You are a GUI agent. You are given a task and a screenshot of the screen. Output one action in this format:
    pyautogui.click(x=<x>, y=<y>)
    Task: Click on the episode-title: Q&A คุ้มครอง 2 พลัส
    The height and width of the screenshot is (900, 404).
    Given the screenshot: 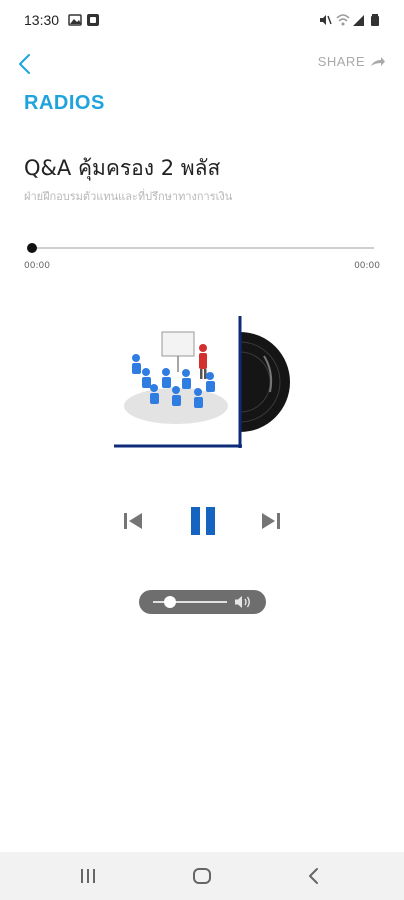 What is the action you would take?
    pyautogui.click(x=122, y=168)
    